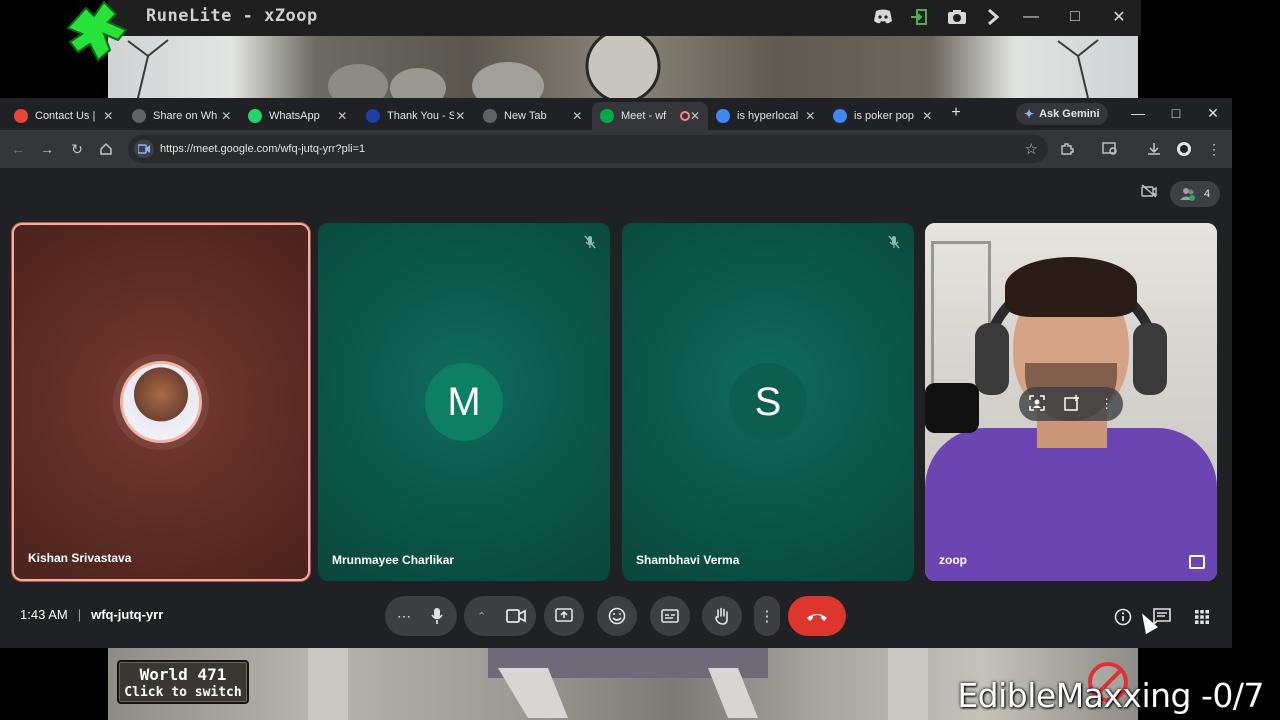 This screenshot has height=720, width=1280. What do you see at coordinates (185, 116) in the screenshot?
I see `tab-label: Share on Wh` at bounding box center [185, 116].